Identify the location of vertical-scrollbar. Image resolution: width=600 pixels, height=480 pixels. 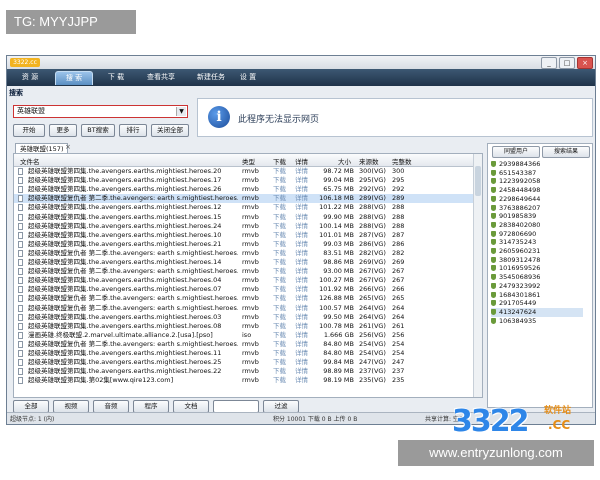
(477, 275).